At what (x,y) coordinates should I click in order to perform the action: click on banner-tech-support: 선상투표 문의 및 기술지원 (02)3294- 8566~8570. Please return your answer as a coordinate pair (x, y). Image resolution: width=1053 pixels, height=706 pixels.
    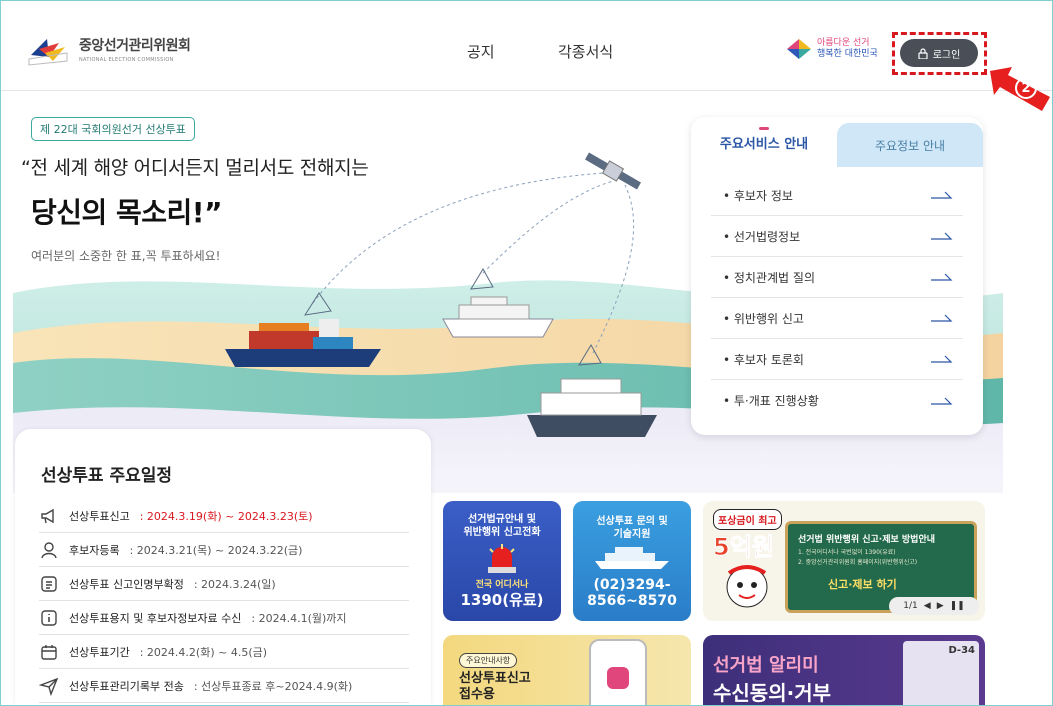
    Looking at the image, I should click on (632, 561).